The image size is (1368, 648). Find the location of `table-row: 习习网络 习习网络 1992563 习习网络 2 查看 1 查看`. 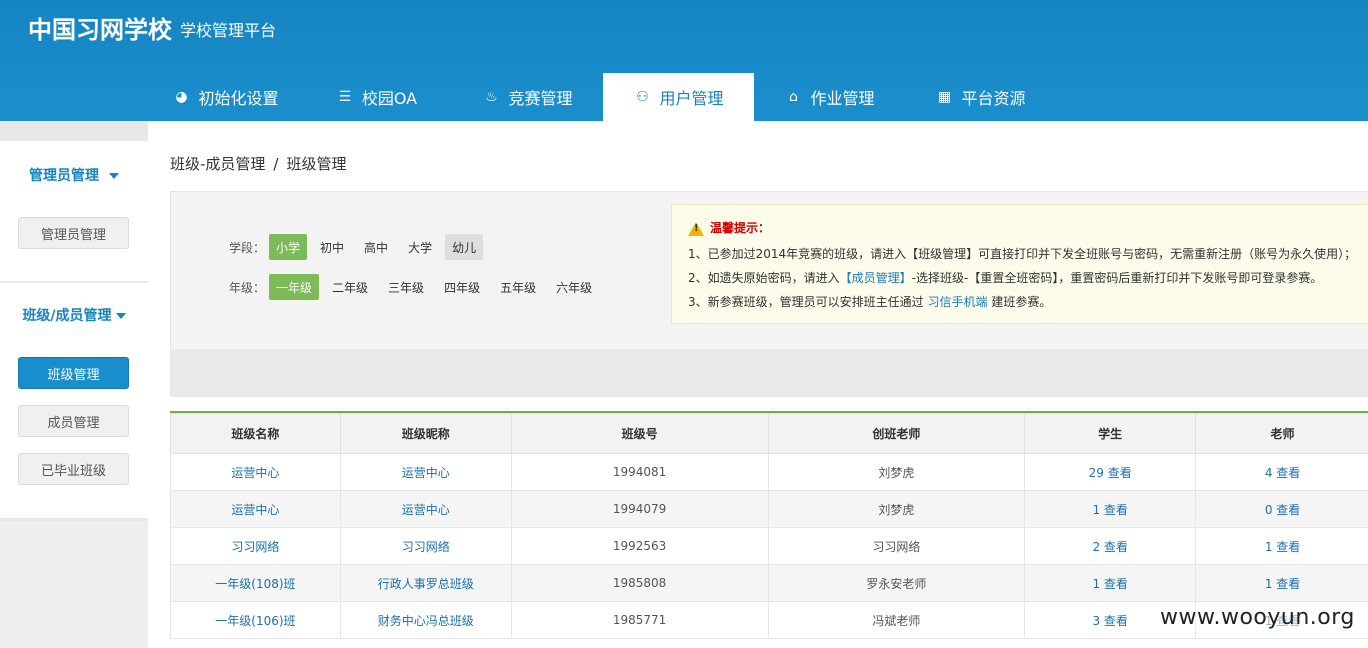

table-row: 习习网络 习习网络 1992563 习习网络 2 查看 1 查看 is located at coordinates (769, 546).